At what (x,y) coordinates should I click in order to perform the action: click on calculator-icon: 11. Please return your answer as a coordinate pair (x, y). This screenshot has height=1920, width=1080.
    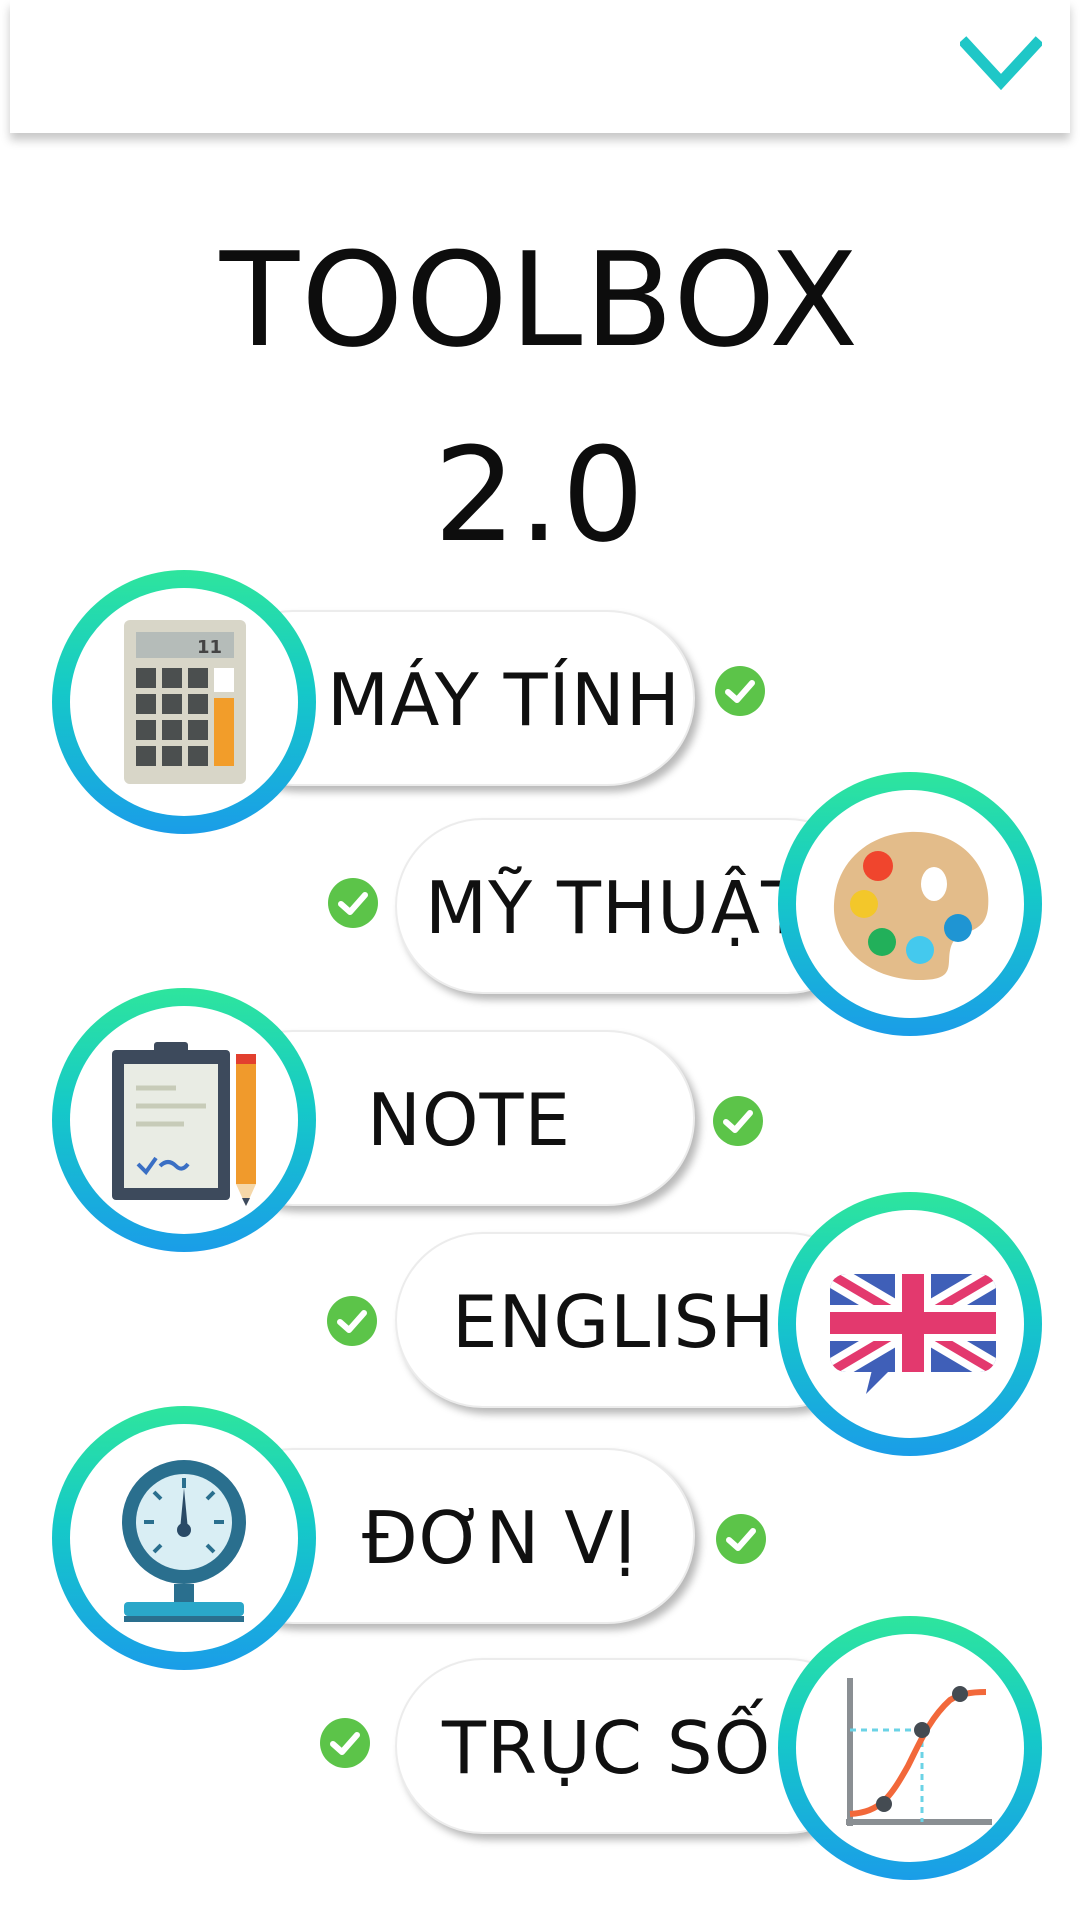
    Looking at the image, I should click on (185, 702).